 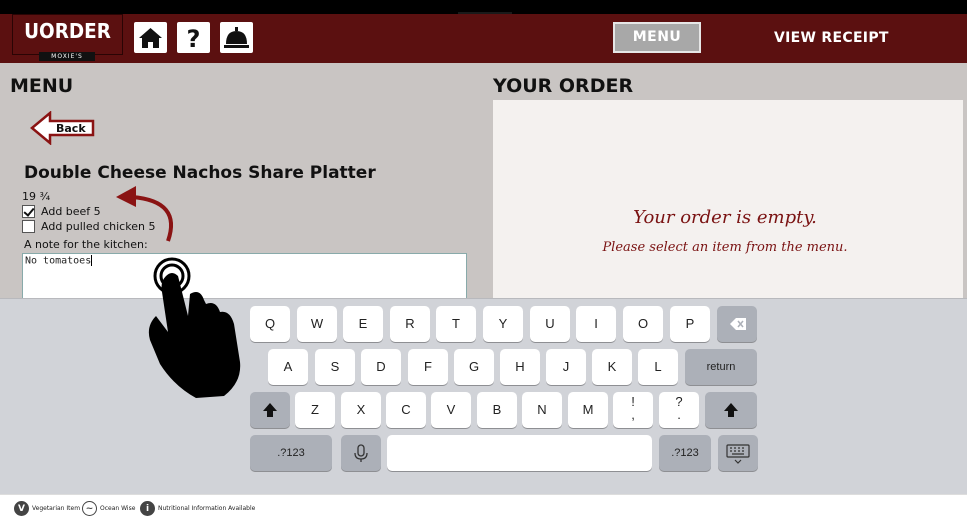 I want to click on home-button, so click(x=150, y=37).